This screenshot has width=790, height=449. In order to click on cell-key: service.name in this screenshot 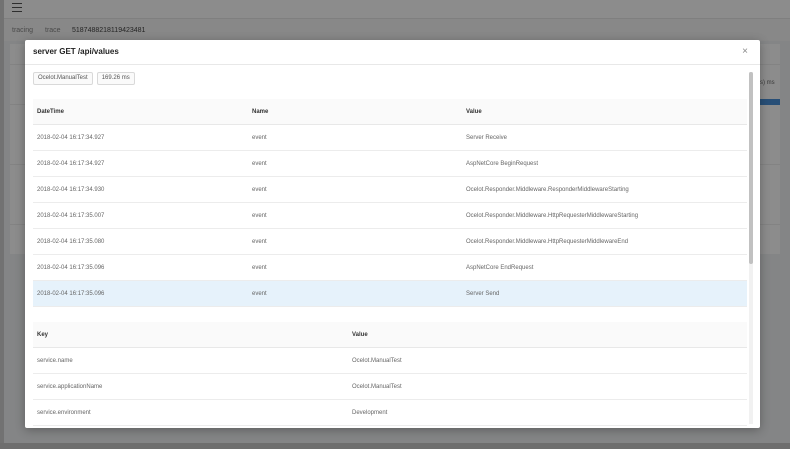, I will do `click(55, 361)`.